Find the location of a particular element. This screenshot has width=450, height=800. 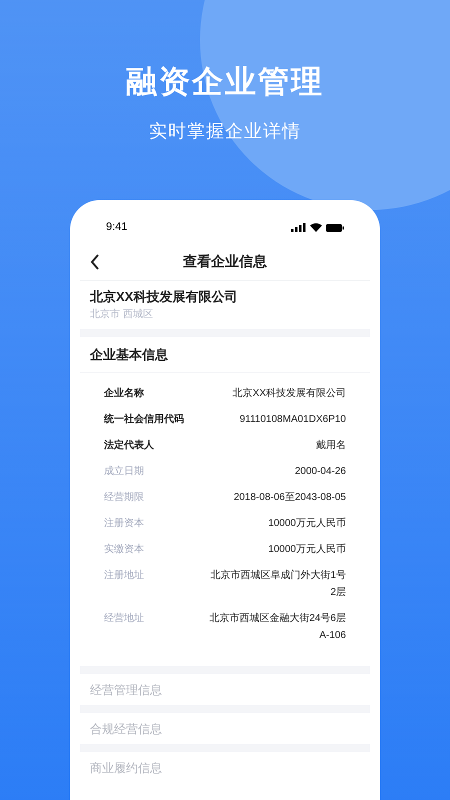

field-value: 91110108MA01DX6P10 is located at coordinates (293, 420).